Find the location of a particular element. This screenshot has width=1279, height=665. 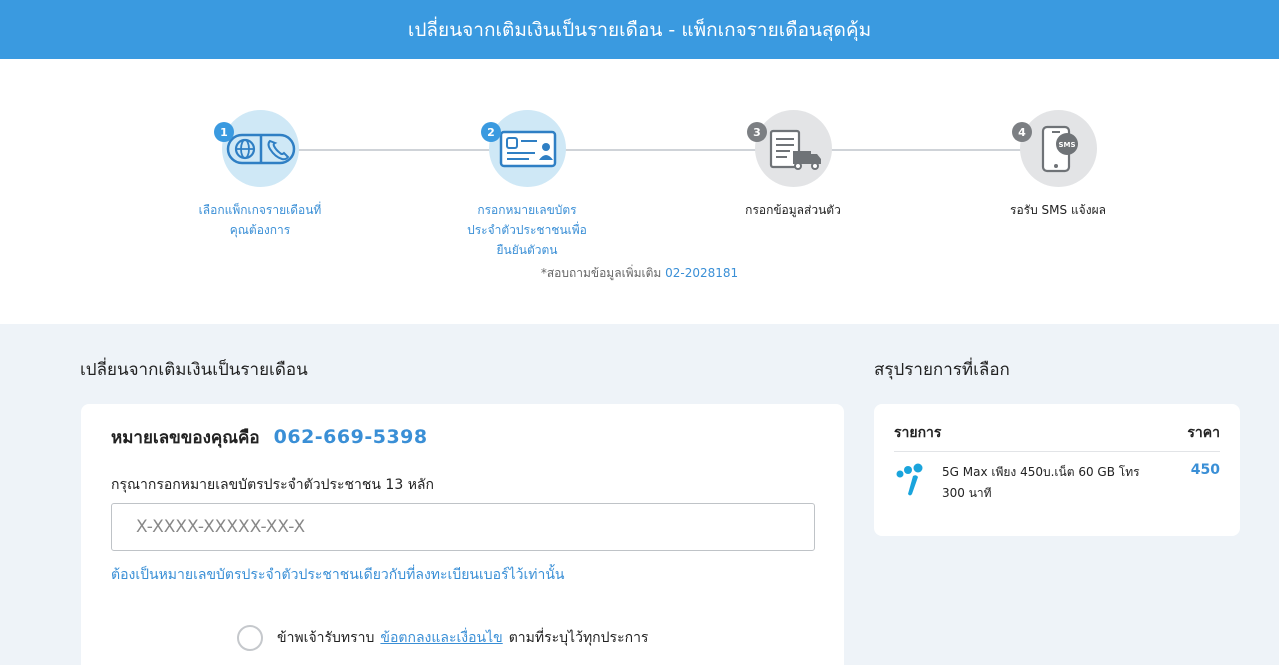

phone-number-row: หมายเลขของคุณคือ 062-669-5398 is located at coordinates (269, 437).